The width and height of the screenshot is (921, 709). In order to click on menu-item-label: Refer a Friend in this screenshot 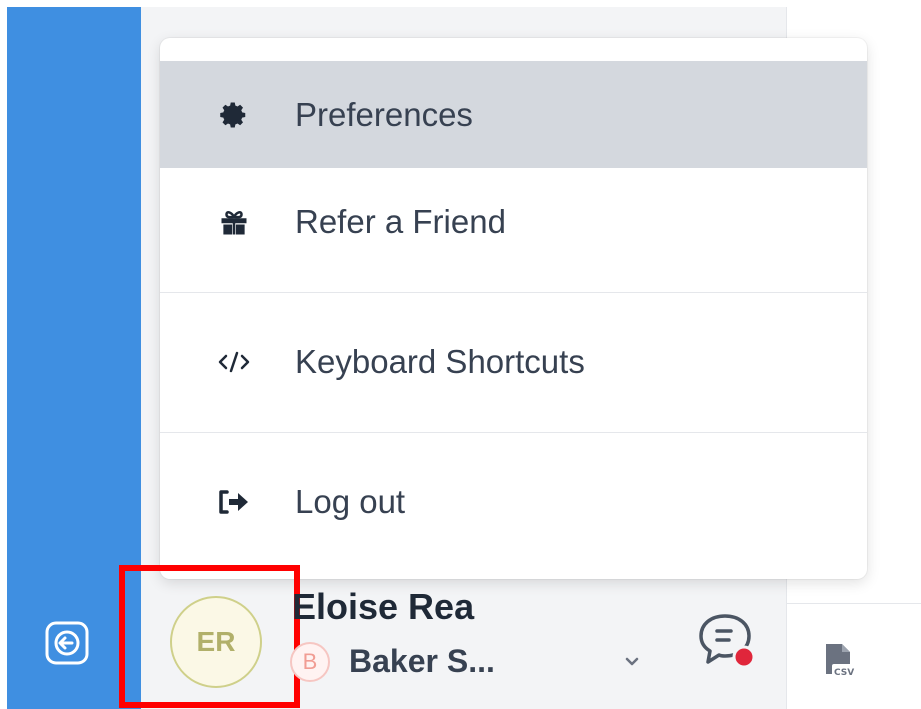, I will do `click(400, 221)`.